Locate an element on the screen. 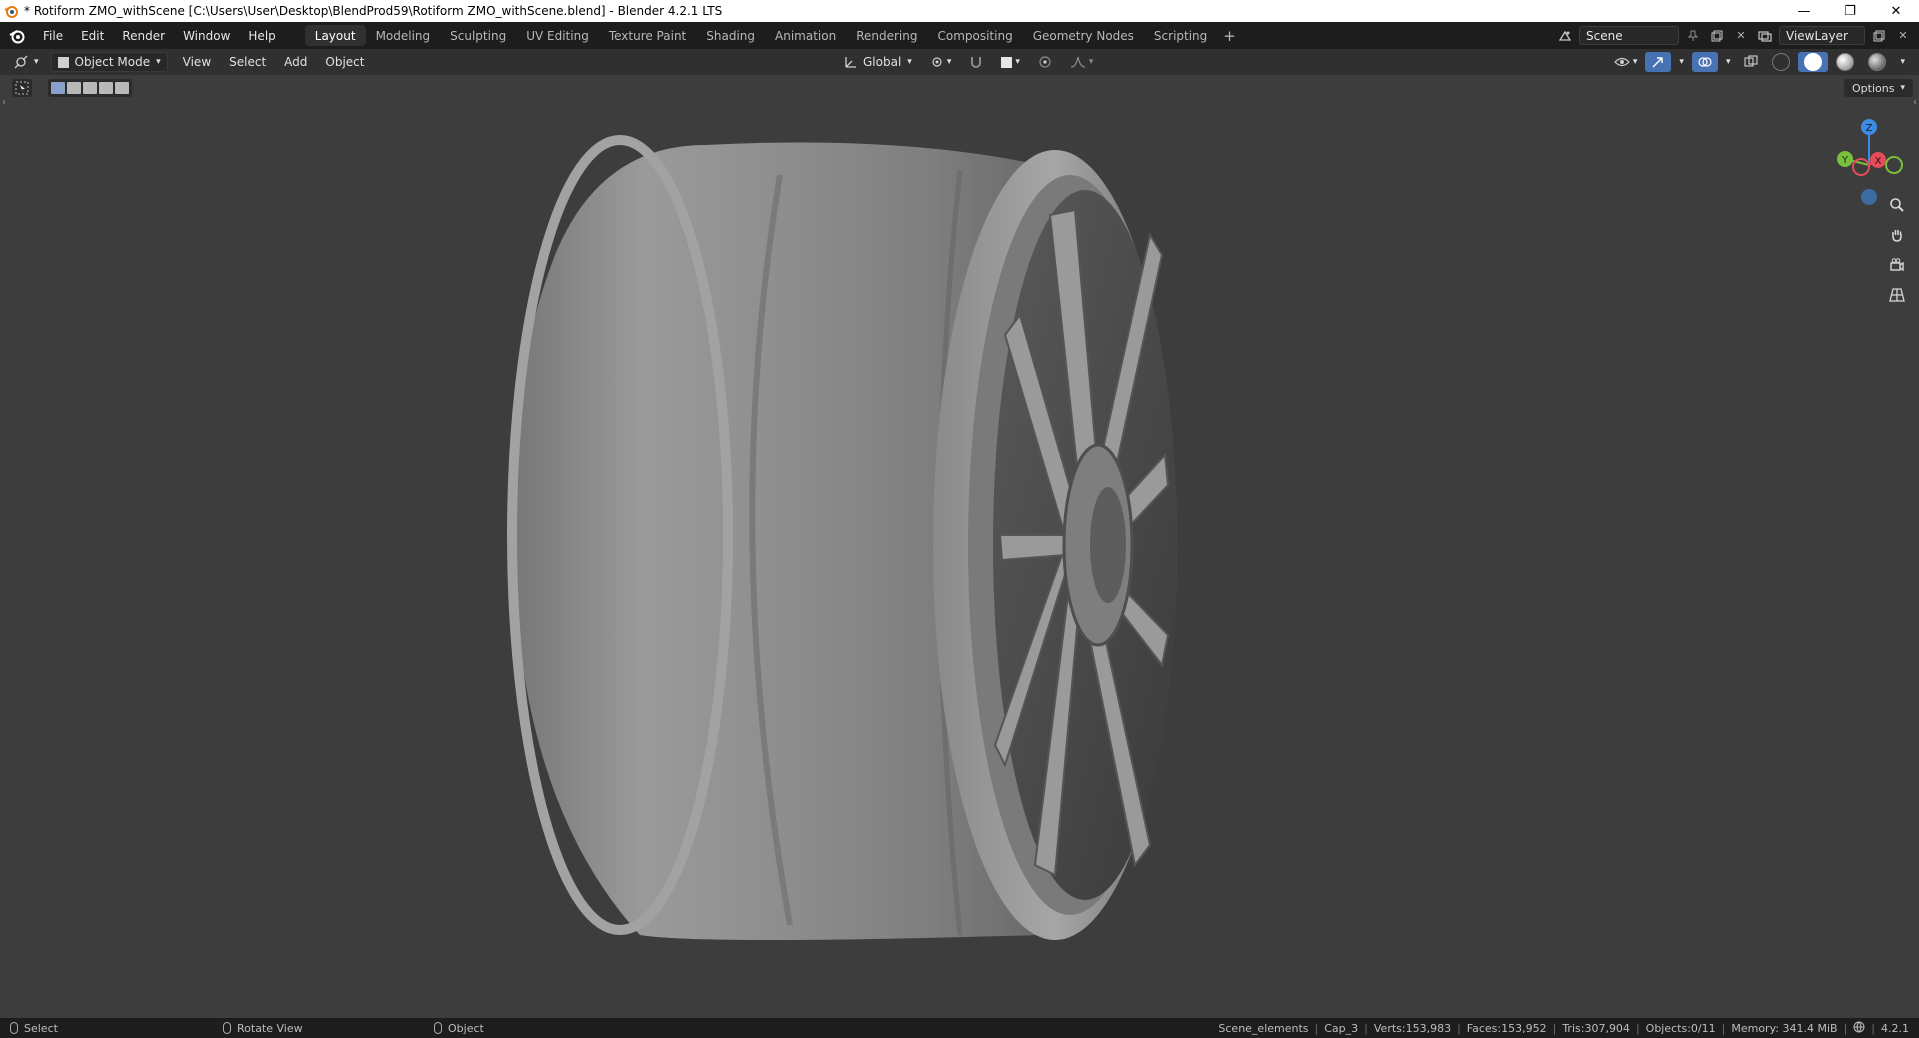  tab-modeling: Modeling is located at coordinates (403, 35).